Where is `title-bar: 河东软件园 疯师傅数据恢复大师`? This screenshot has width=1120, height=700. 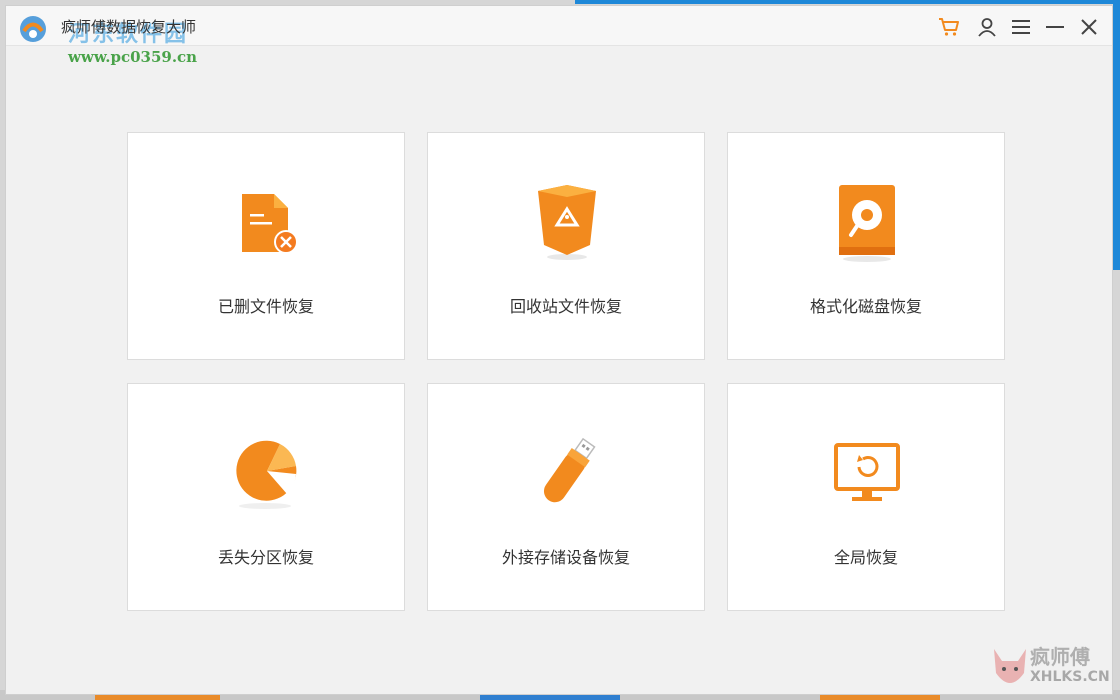
title-bar: 河东软件园 疯师傅数据恢复大师 is located at coordinates (559, 26).